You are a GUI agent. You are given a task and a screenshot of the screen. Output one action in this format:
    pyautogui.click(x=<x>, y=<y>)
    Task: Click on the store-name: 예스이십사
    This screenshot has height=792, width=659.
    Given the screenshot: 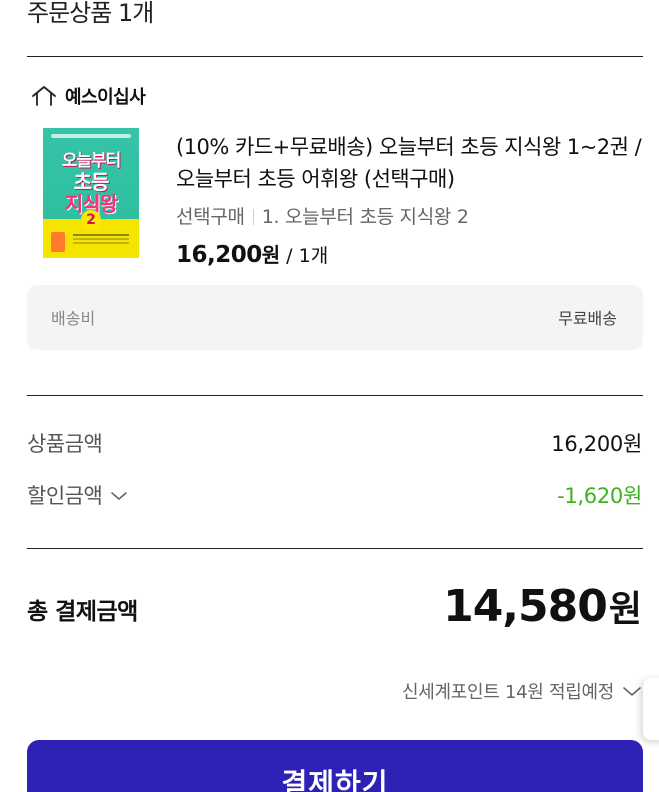 What is the action you would take?
    pyautogui.click(x=105, y=97)
    